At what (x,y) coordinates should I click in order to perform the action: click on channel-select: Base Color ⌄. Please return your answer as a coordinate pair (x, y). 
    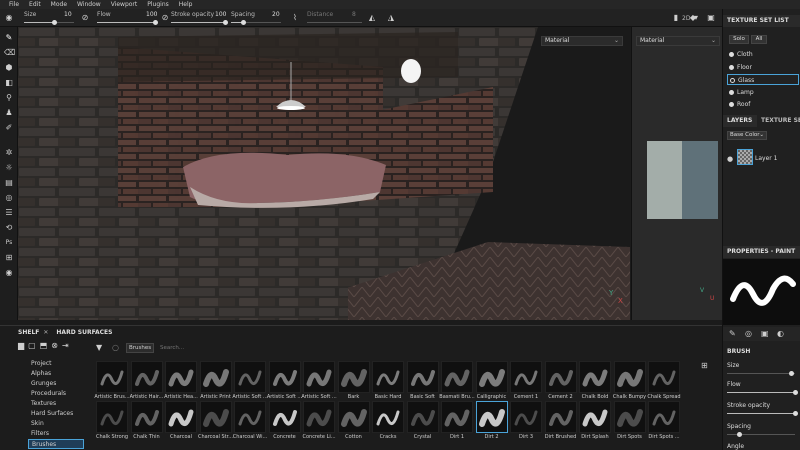
    Looking at the image, I should click on (747, 135).